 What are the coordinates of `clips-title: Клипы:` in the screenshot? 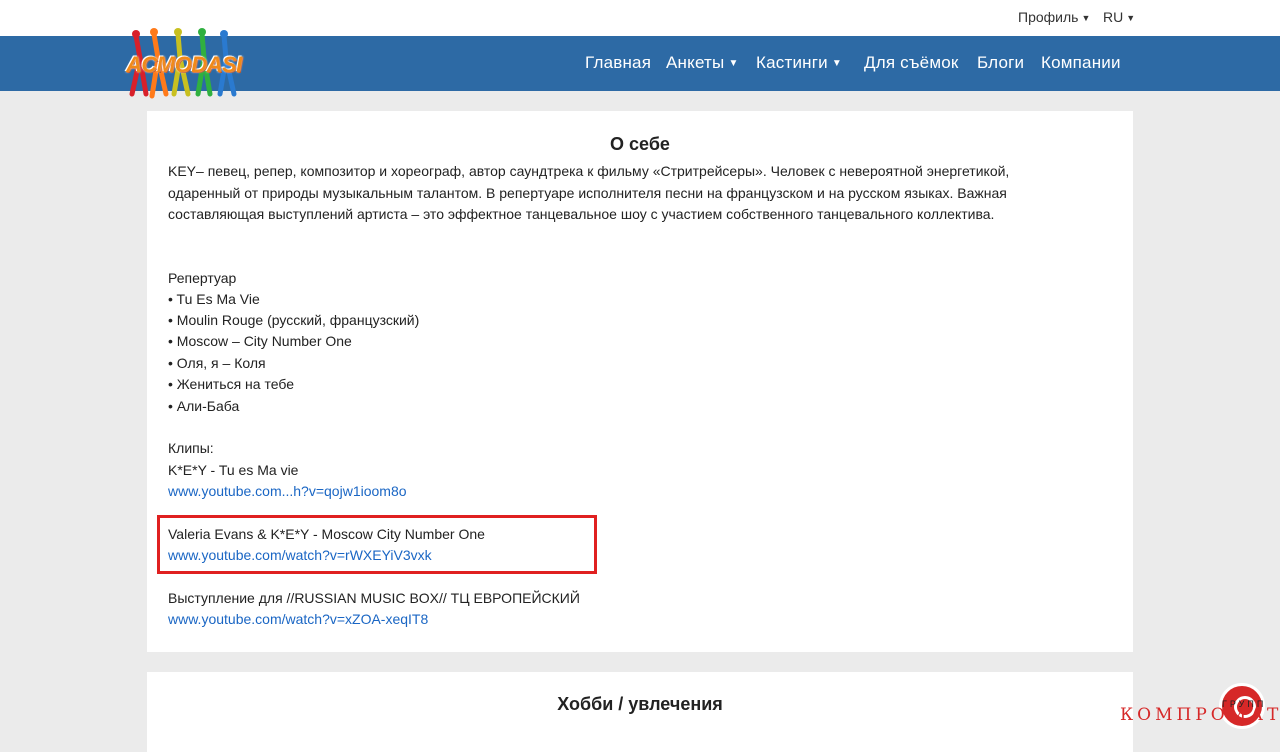 It's located at (191, 448).